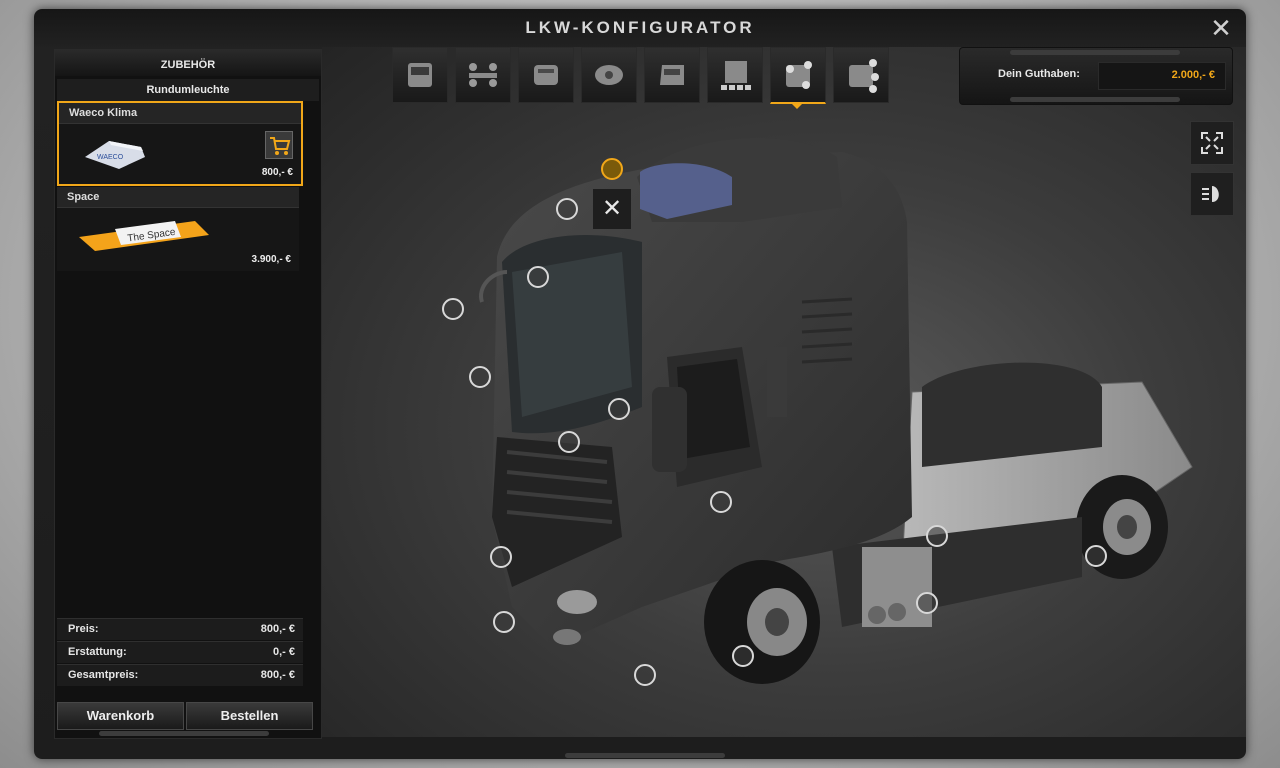 This screenshot has height=768, width=1280. Describe the element at coordinates (927, 603) in the screenshot. I see `hotspot-exhaust` at that location.